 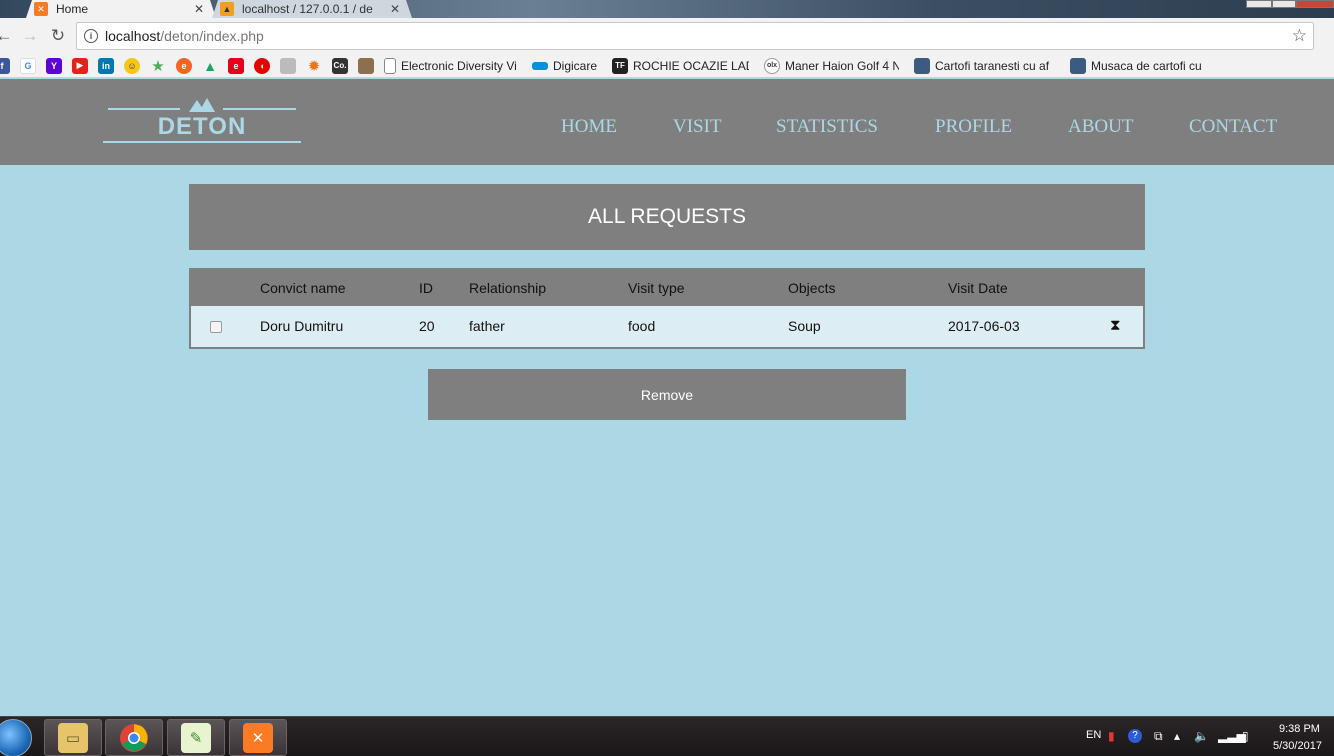 What do you see at coordinates (72, 9) in the screenshot?
I see `tab-title: Home` at bounding box center [72, 9].